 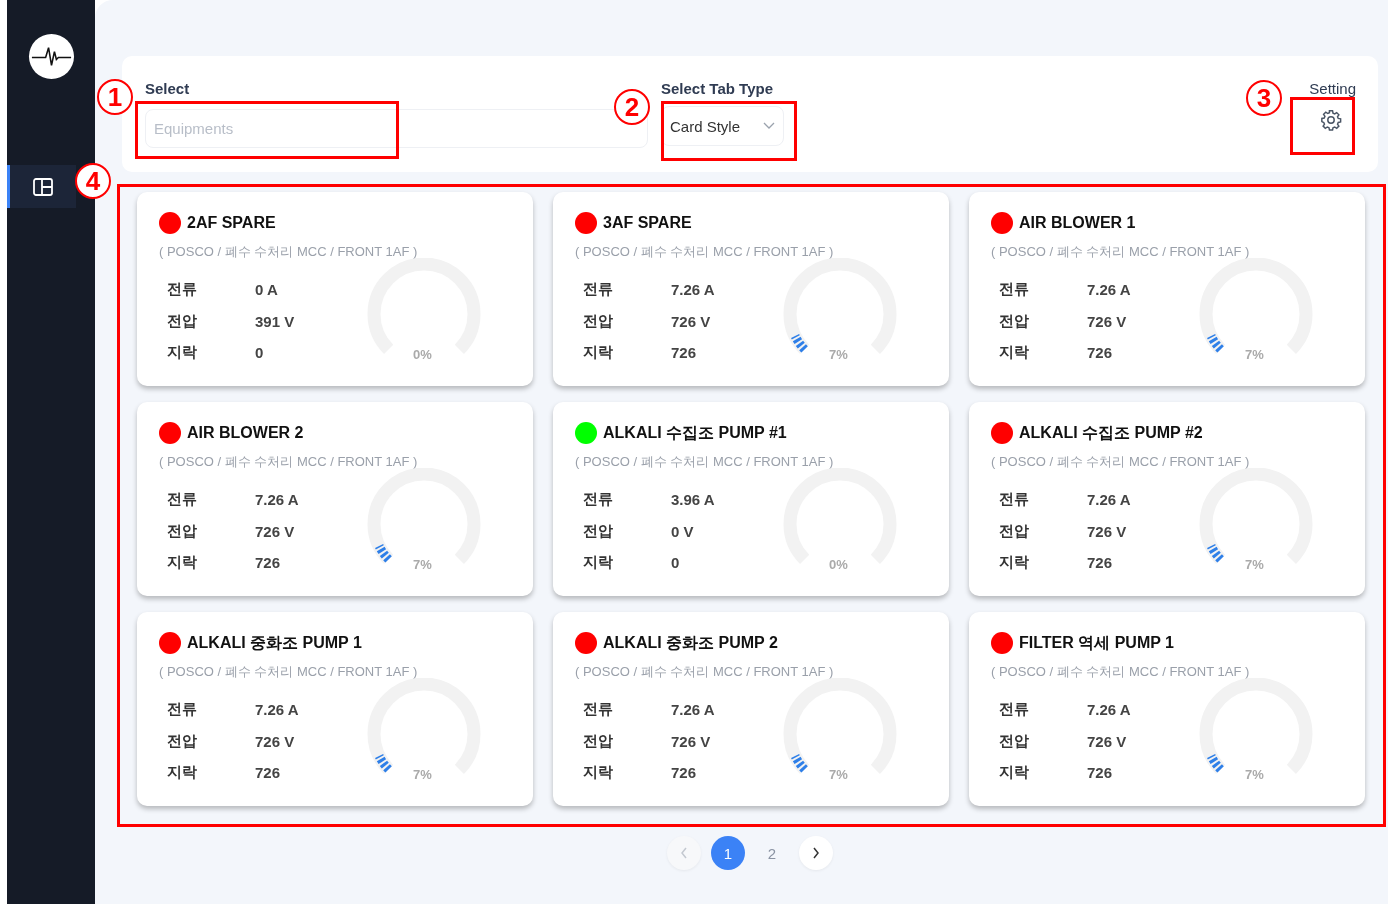 I want to click on field-label: Select Tab Type, so click(x=717, y=89).